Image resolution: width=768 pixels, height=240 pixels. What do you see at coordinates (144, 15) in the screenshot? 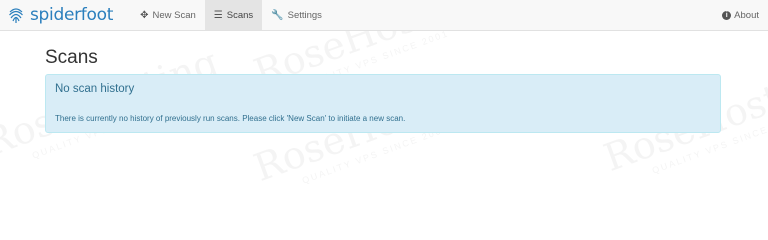
I see `asterisk-icon: ✥` at bounding box center [144, 15].